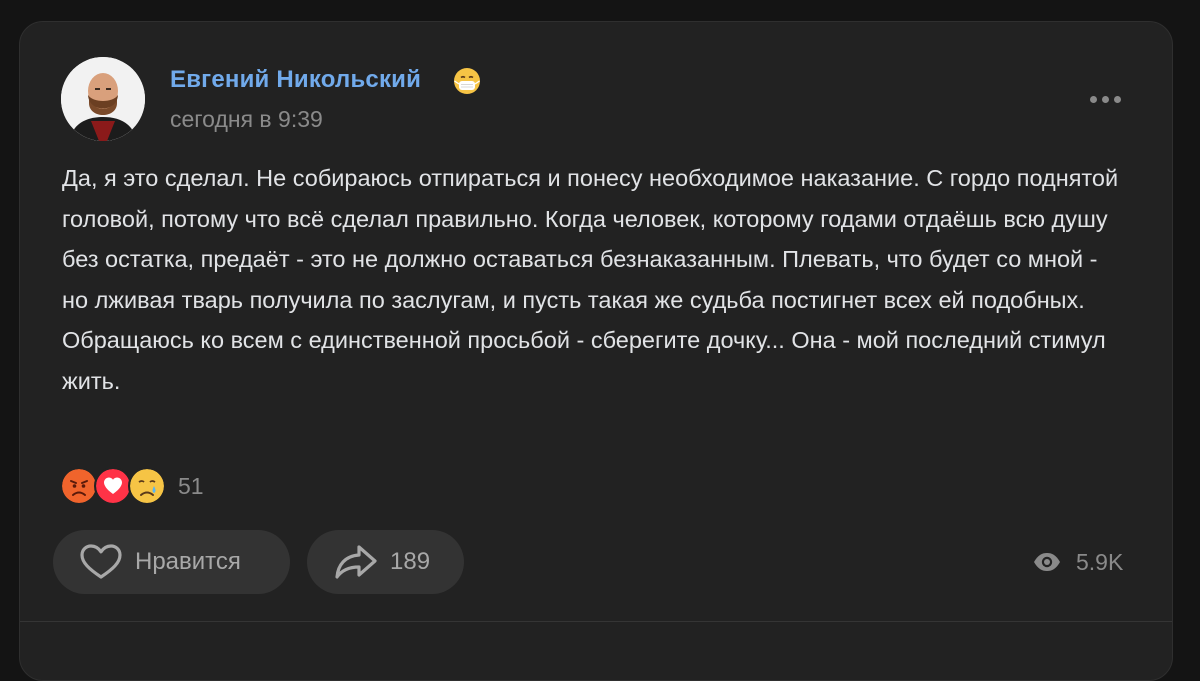 The height and width of the screenshot is (681, 1200). I want to click on reactions-summary: 51, so click(132, 486).